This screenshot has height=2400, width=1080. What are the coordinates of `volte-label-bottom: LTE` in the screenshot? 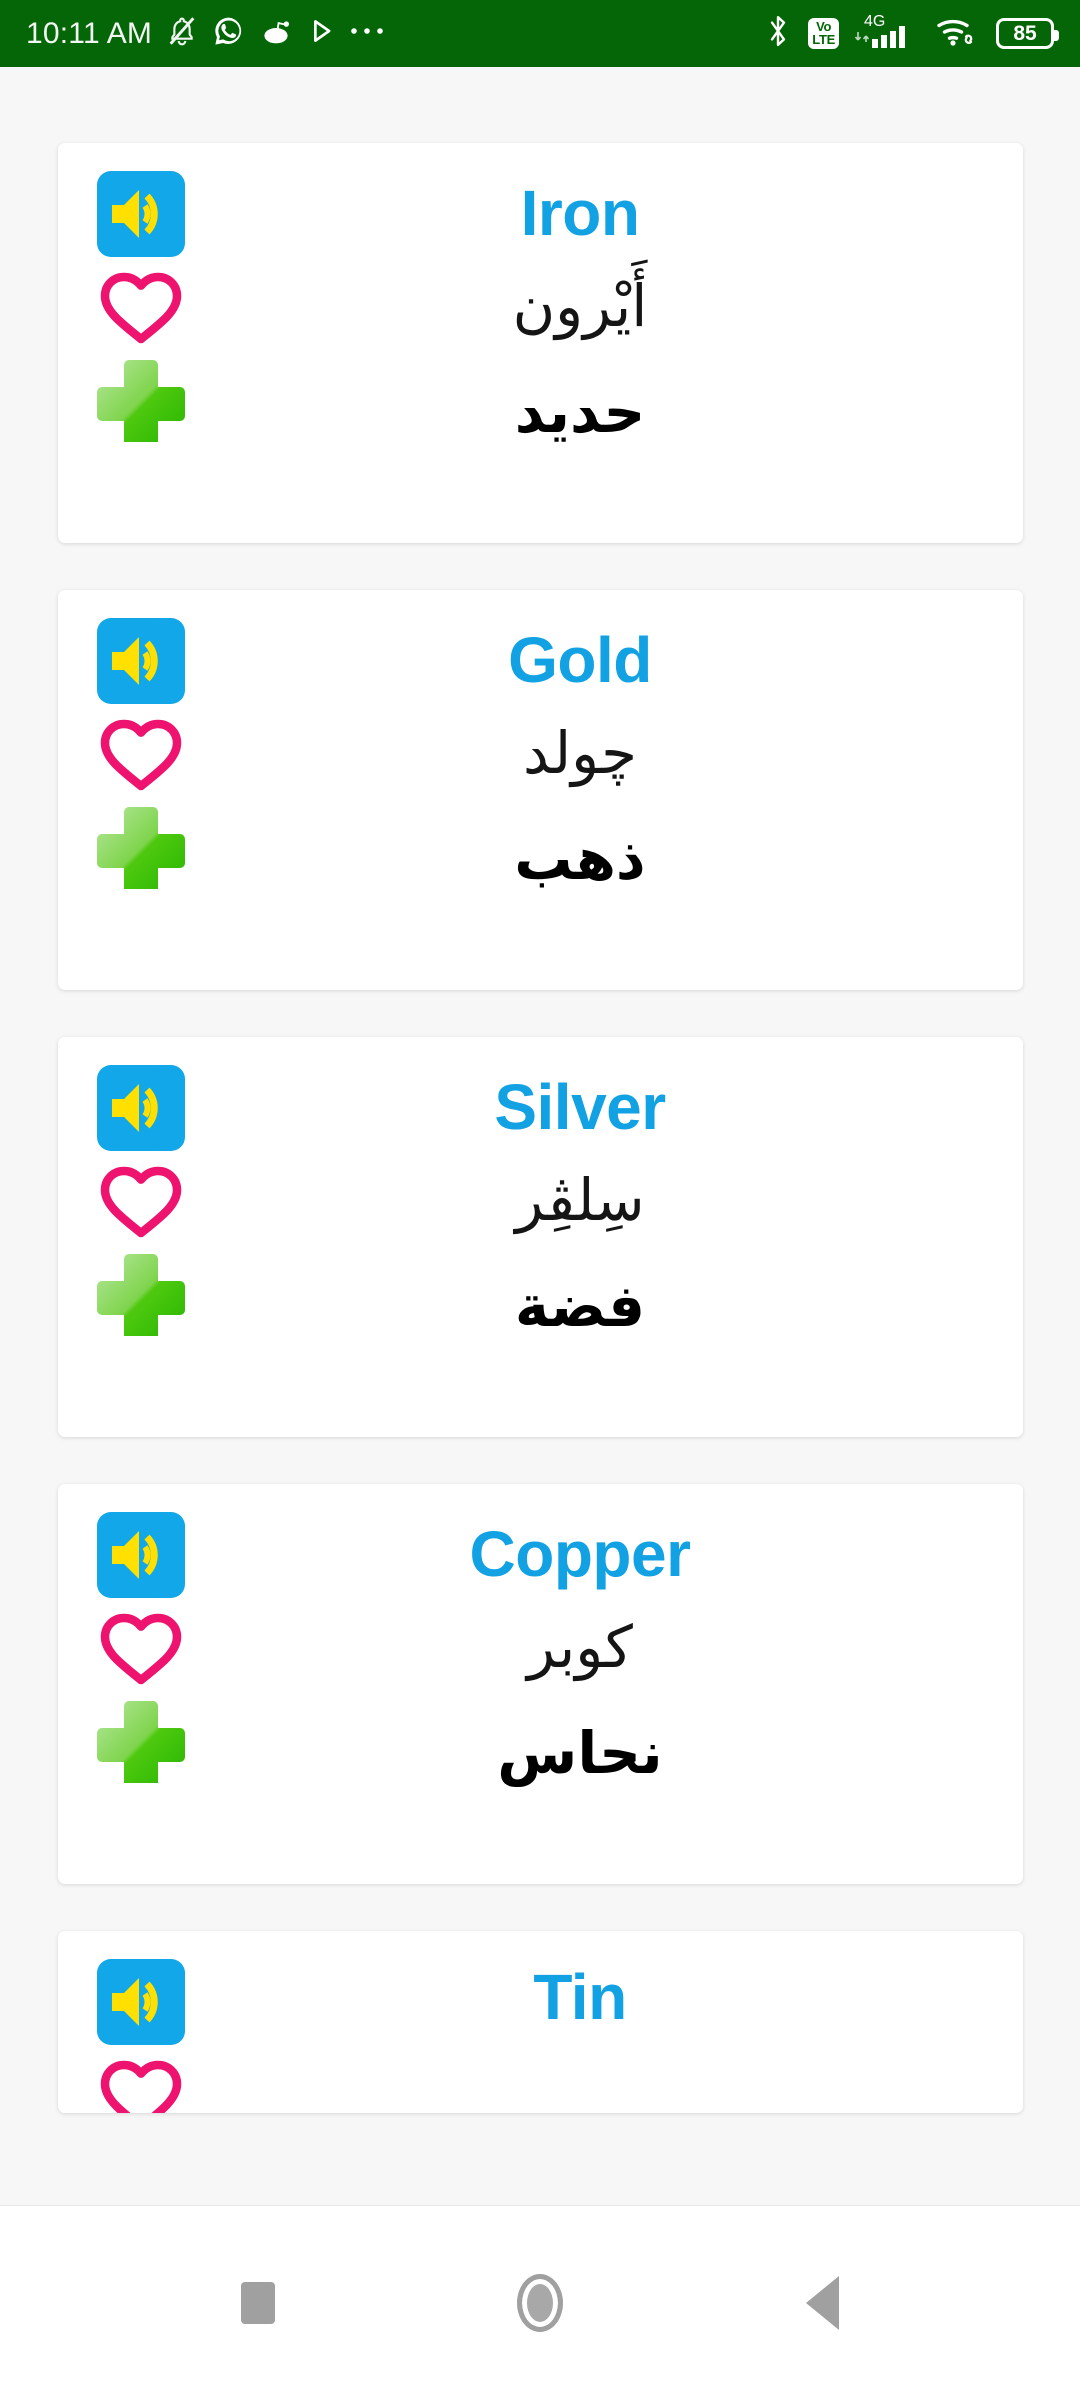 It's located at (823, 39).